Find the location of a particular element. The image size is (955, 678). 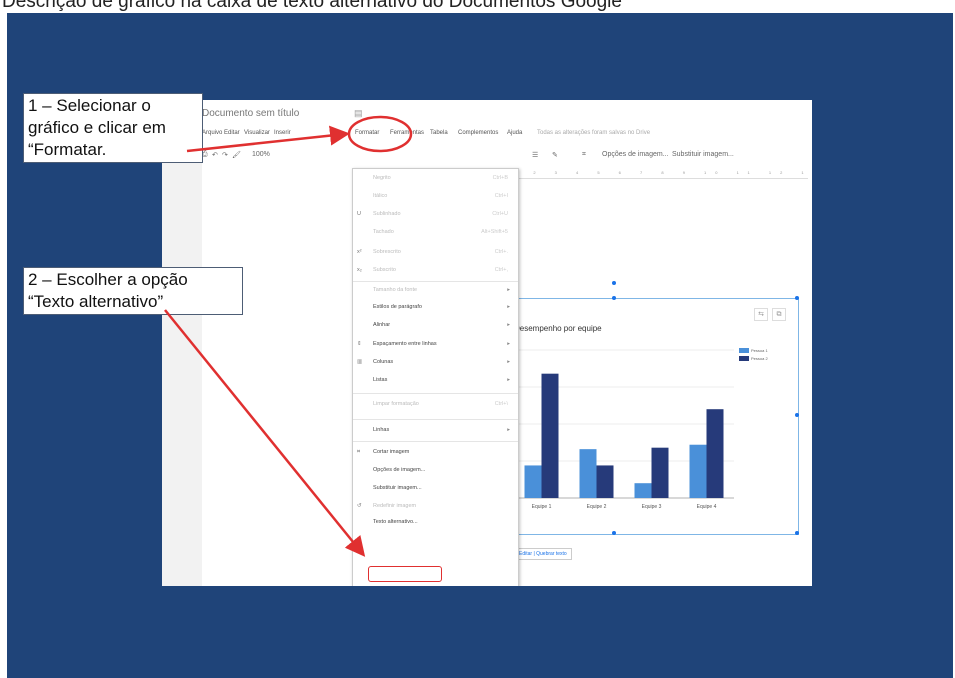

formatar-highlight-ellipse is located at coordinates (380, 134).